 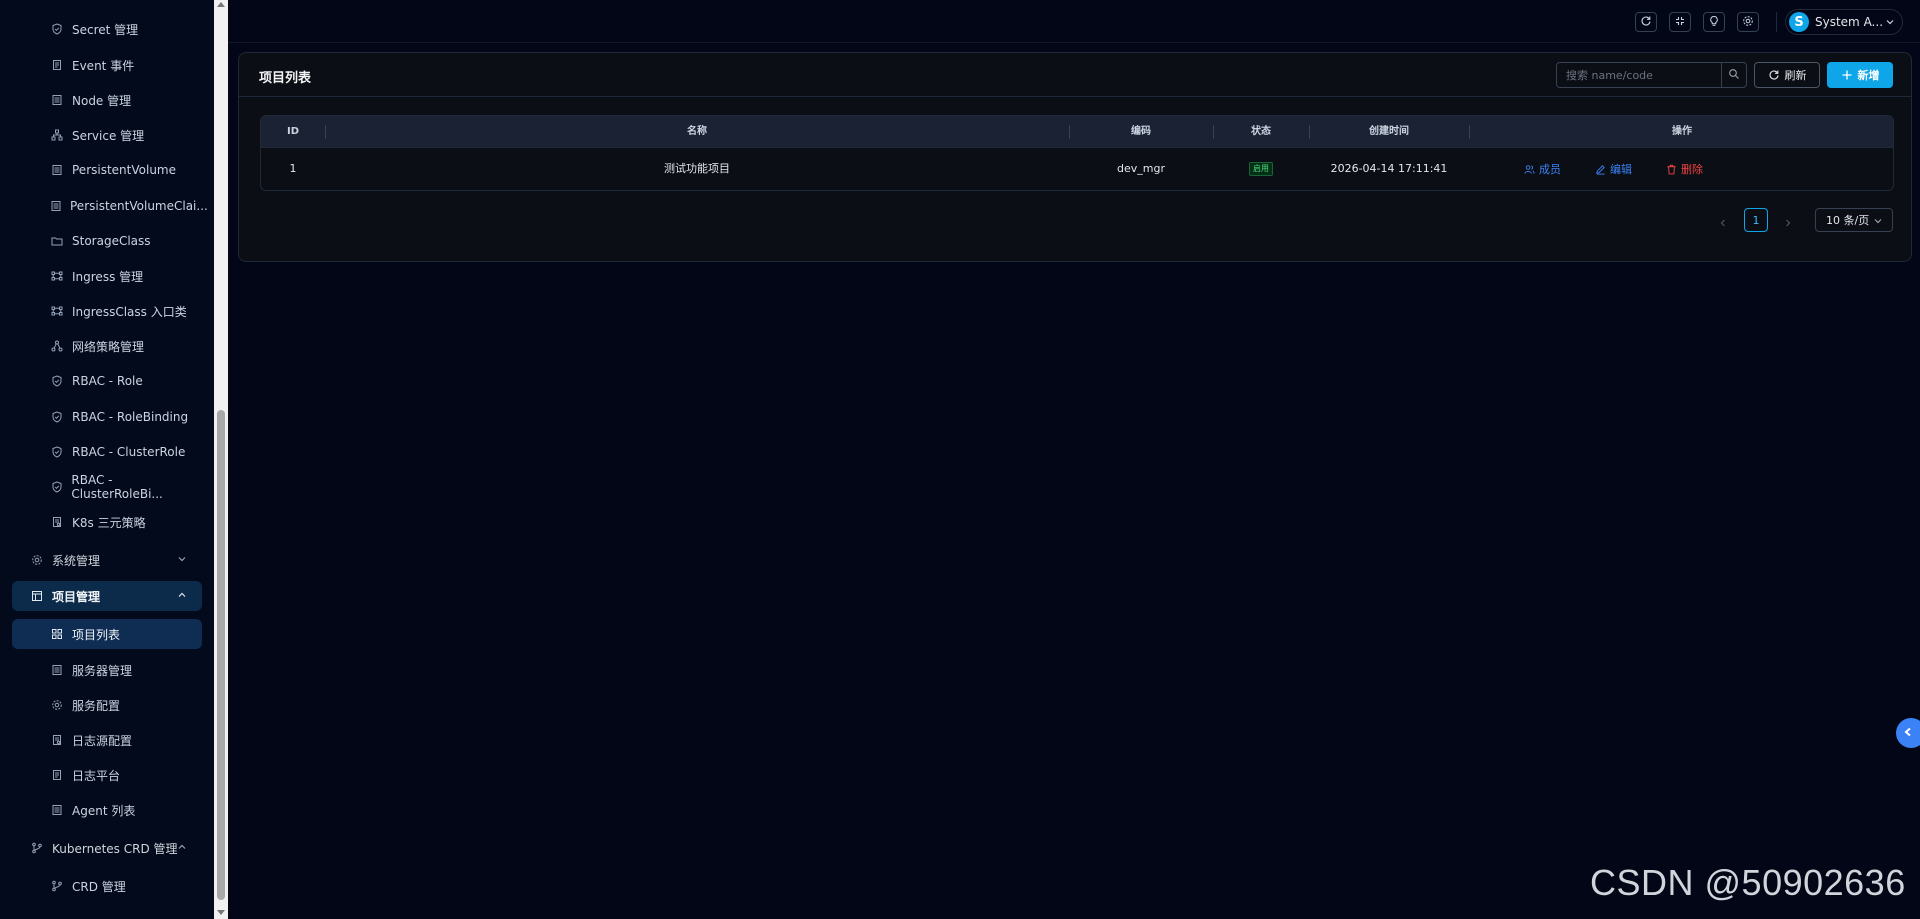 What do you see at coordinates (1389, 132) in the screenshot?
I see `column-header-created: 创建时间` at bounding box center [1389, 132].